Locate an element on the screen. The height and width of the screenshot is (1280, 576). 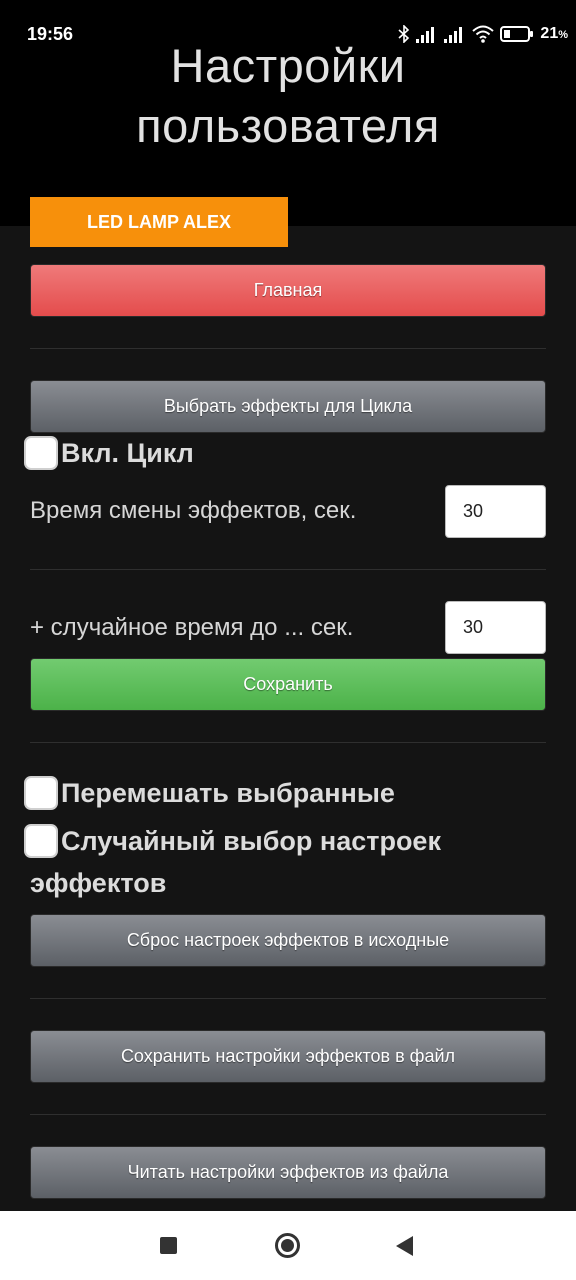
status-time: 19:56 is located at coordinates (50, 34).